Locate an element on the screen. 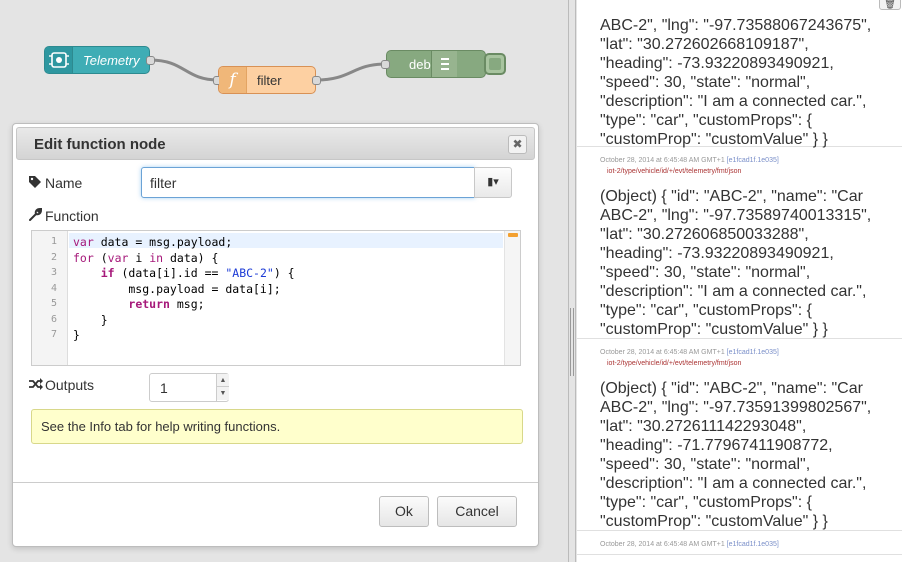 The image size is (902, 562). debug-input-port is located at coordinates (385, 64).